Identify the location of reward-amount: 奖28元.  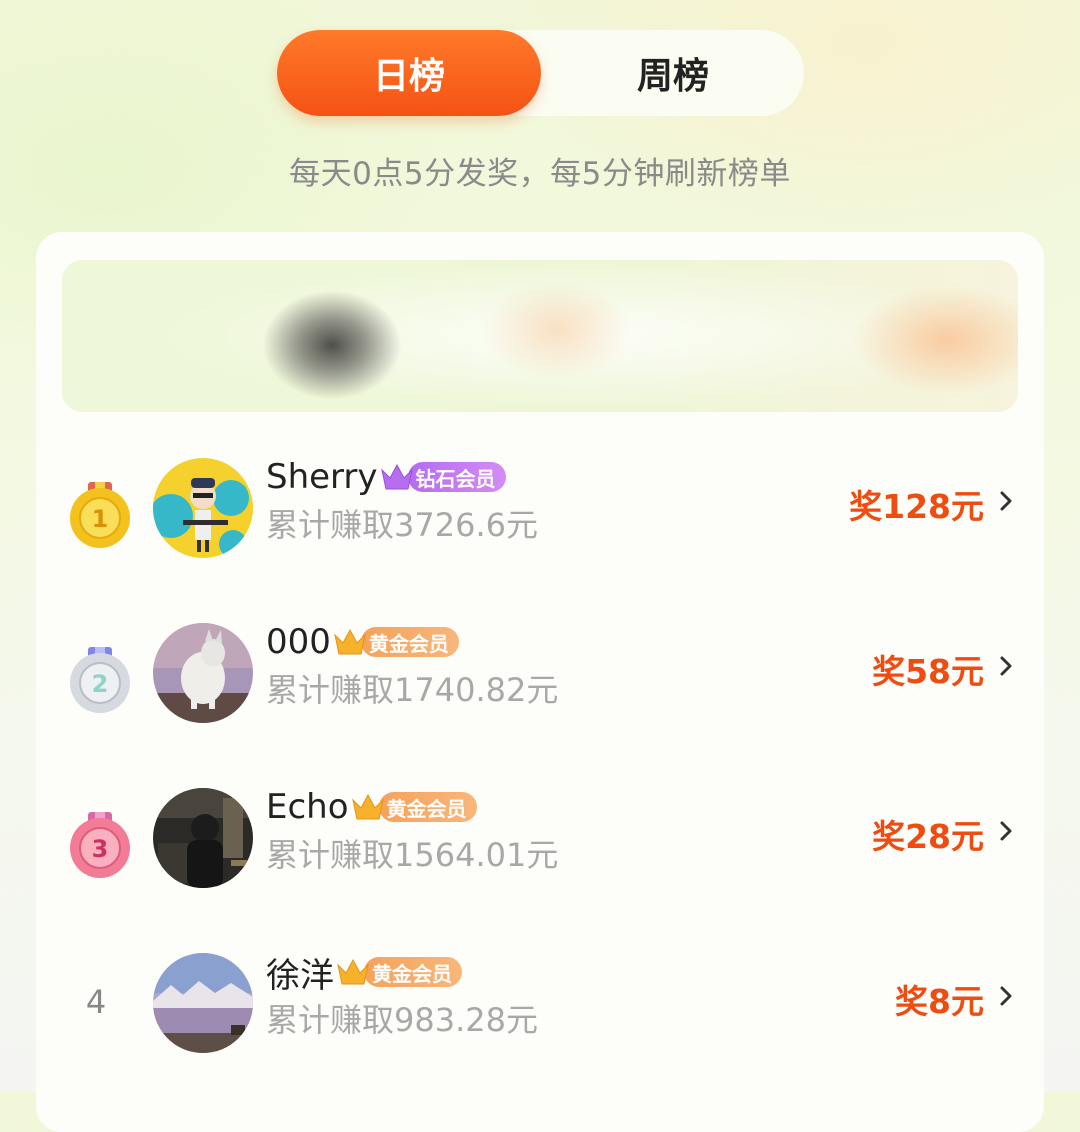
(928, 836).